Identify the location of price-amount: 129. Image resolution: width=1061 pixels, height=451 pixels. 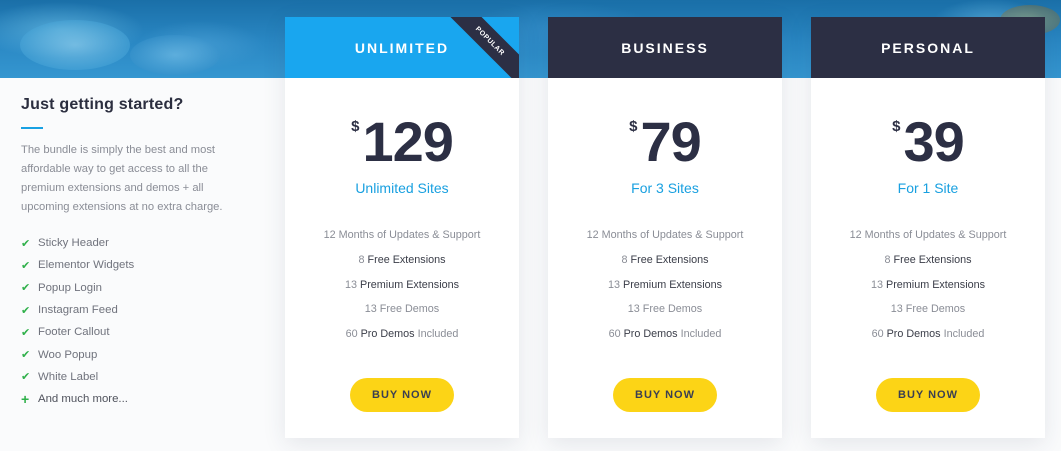
(407, 141).